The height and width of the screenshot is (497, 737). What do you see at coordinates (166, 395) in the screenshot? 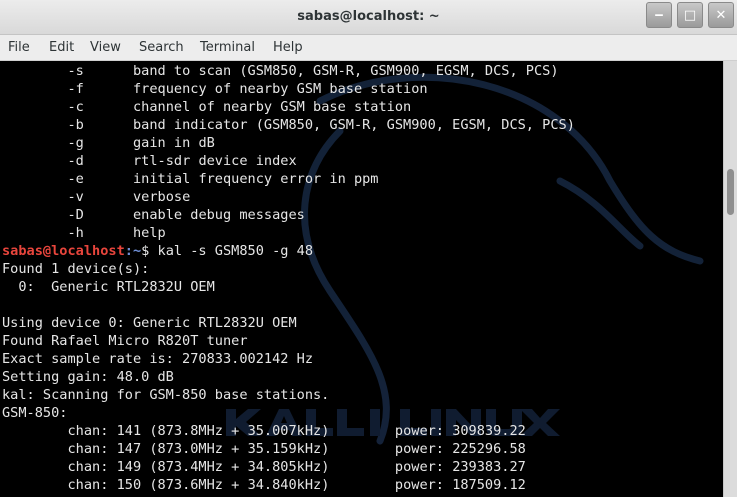
I see `output-line: kal: Scanning for GSM-850 base stations.` at bounding box center [166, 395].